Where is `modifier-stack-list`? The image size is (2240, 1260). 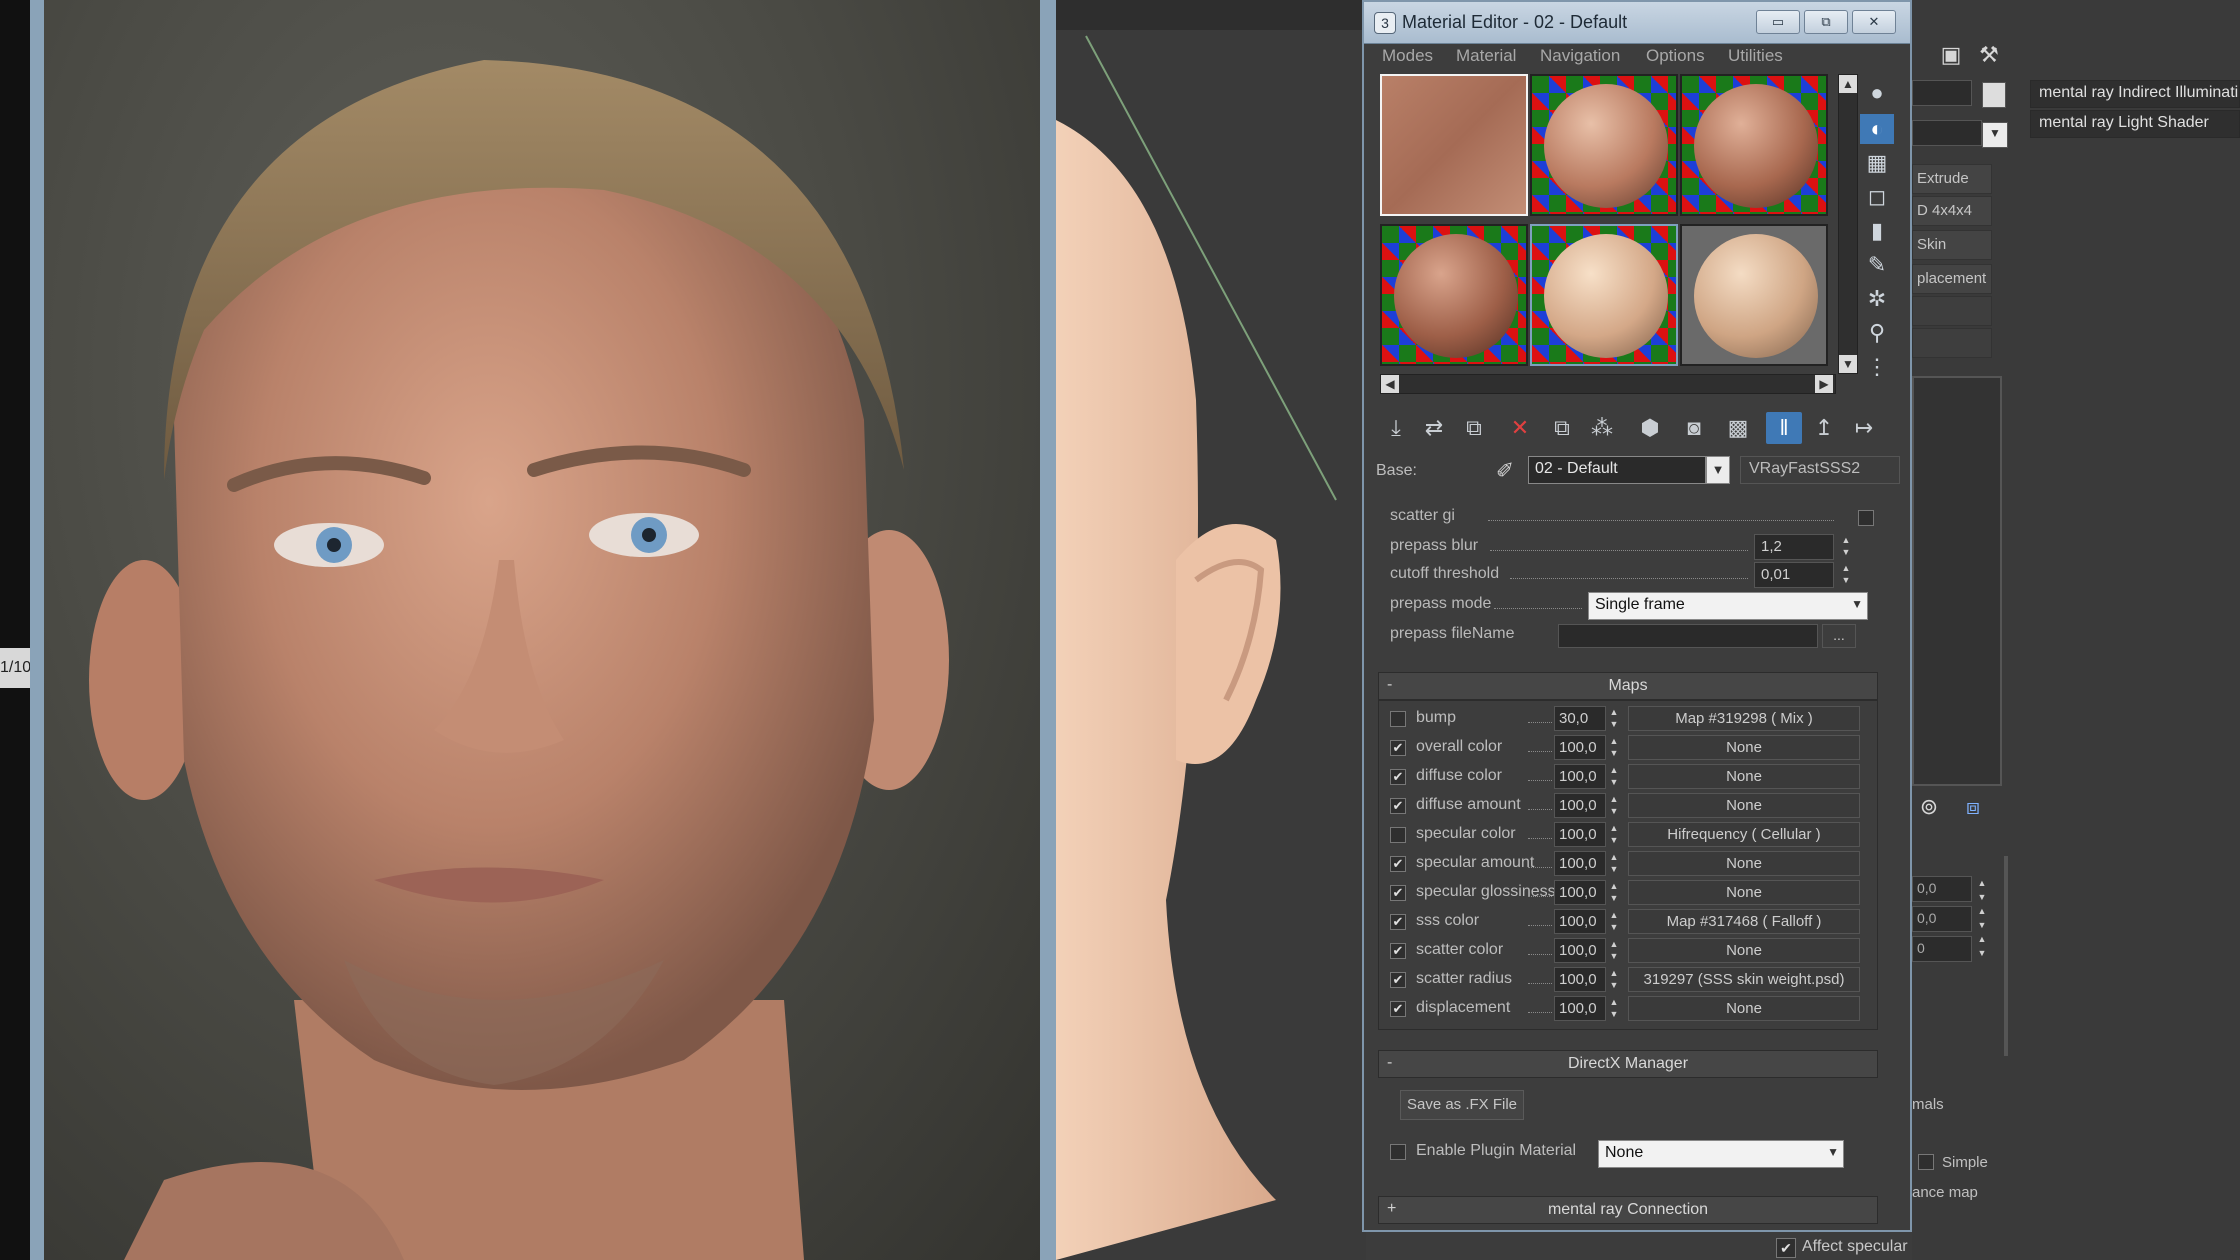
modifier-stack-list is located at coordinates (1957, 581).